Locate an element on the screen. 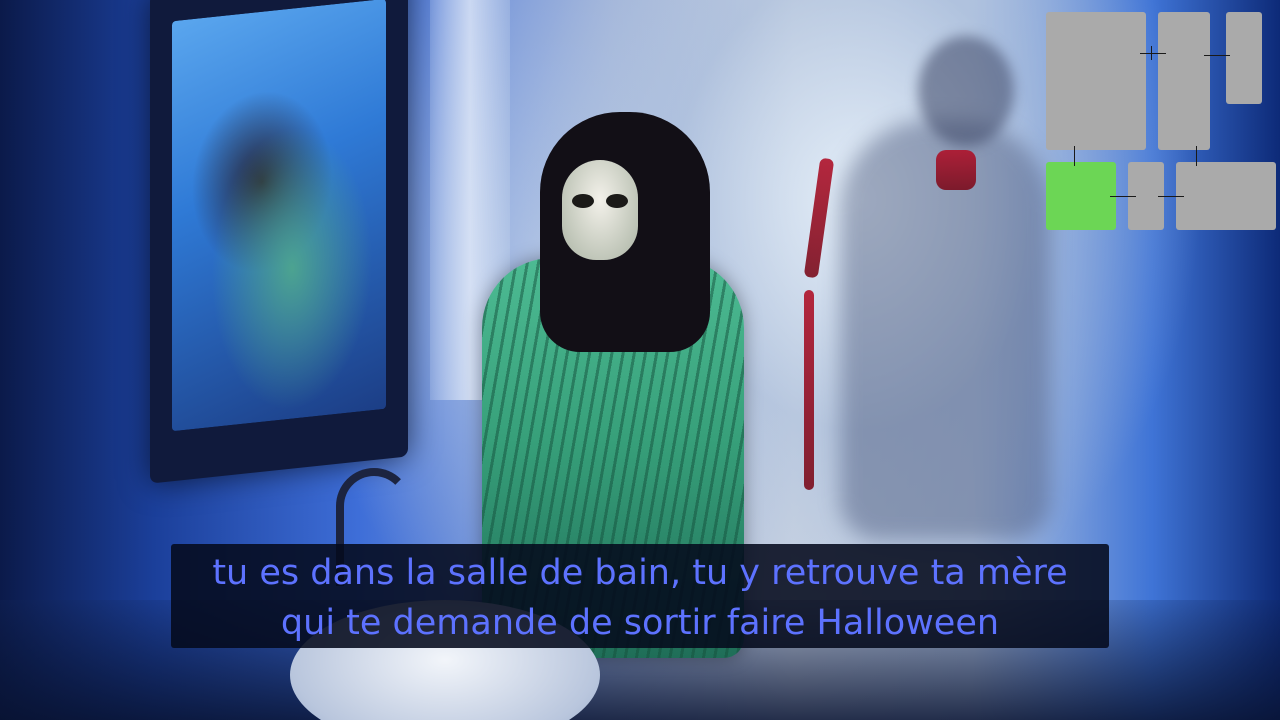  mother-mask is located at coordinates (600, 210).